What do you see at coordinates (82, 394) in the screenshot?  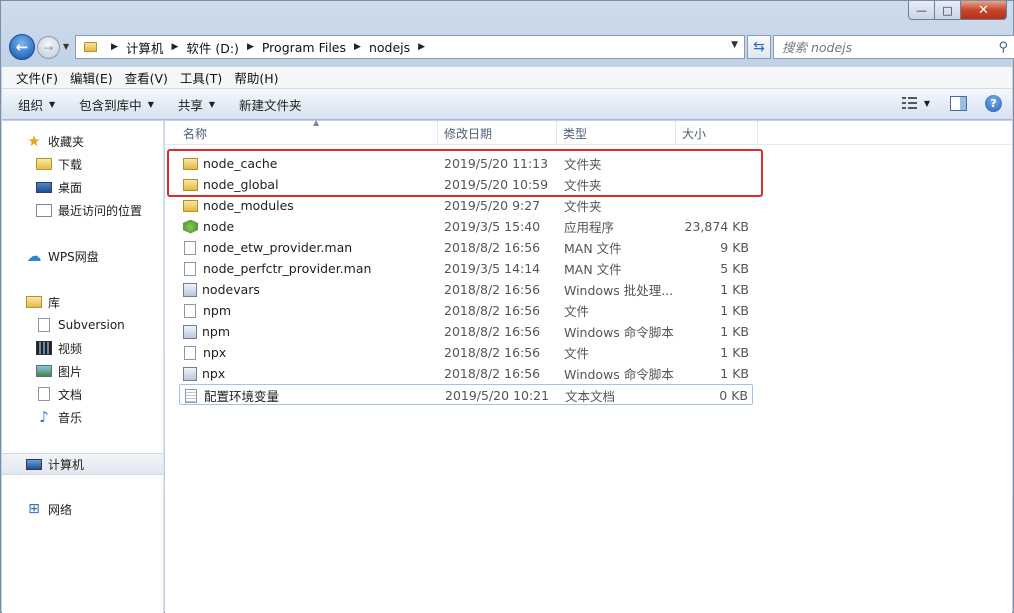 I see `nav-documents: 文档` at bounding box center [82, 394].